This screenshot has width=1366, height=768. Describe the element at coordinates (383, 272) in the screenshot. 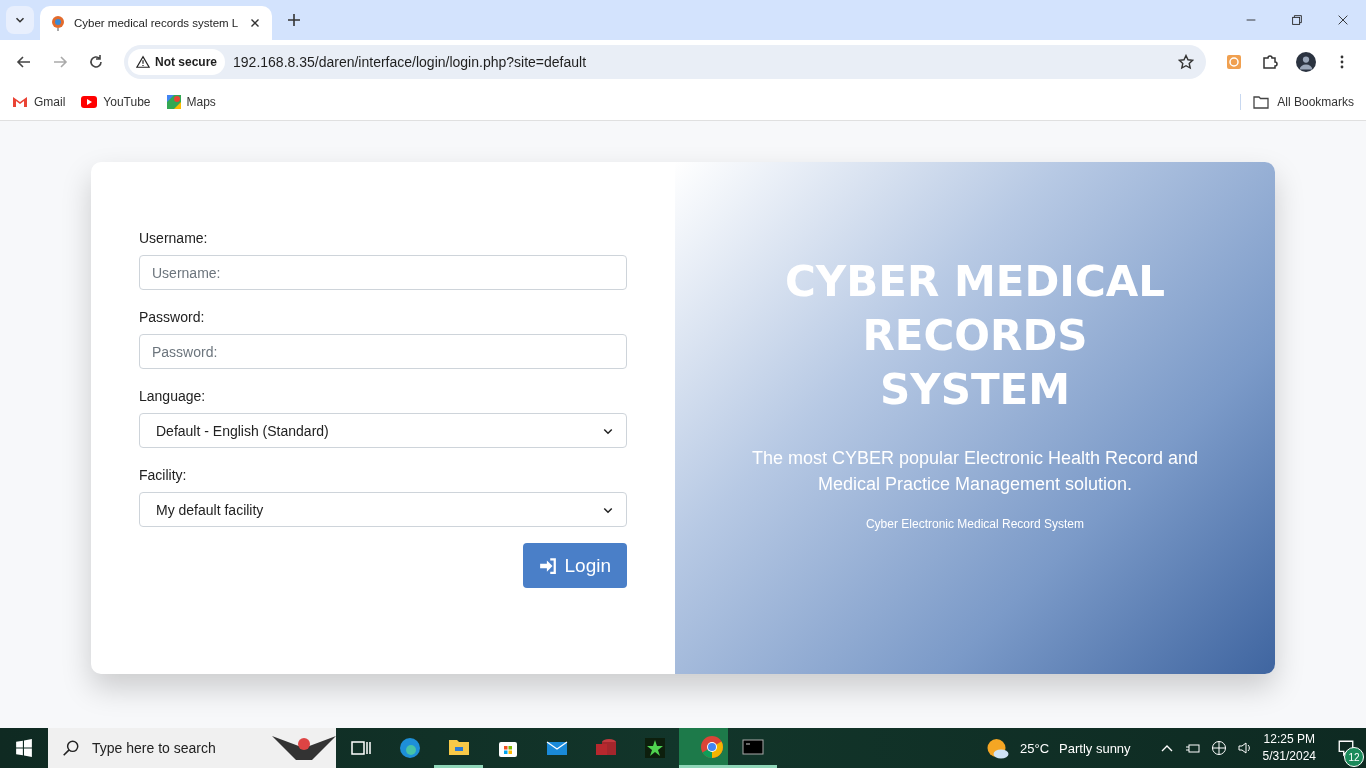

I see `input-field: Username:` at that location.